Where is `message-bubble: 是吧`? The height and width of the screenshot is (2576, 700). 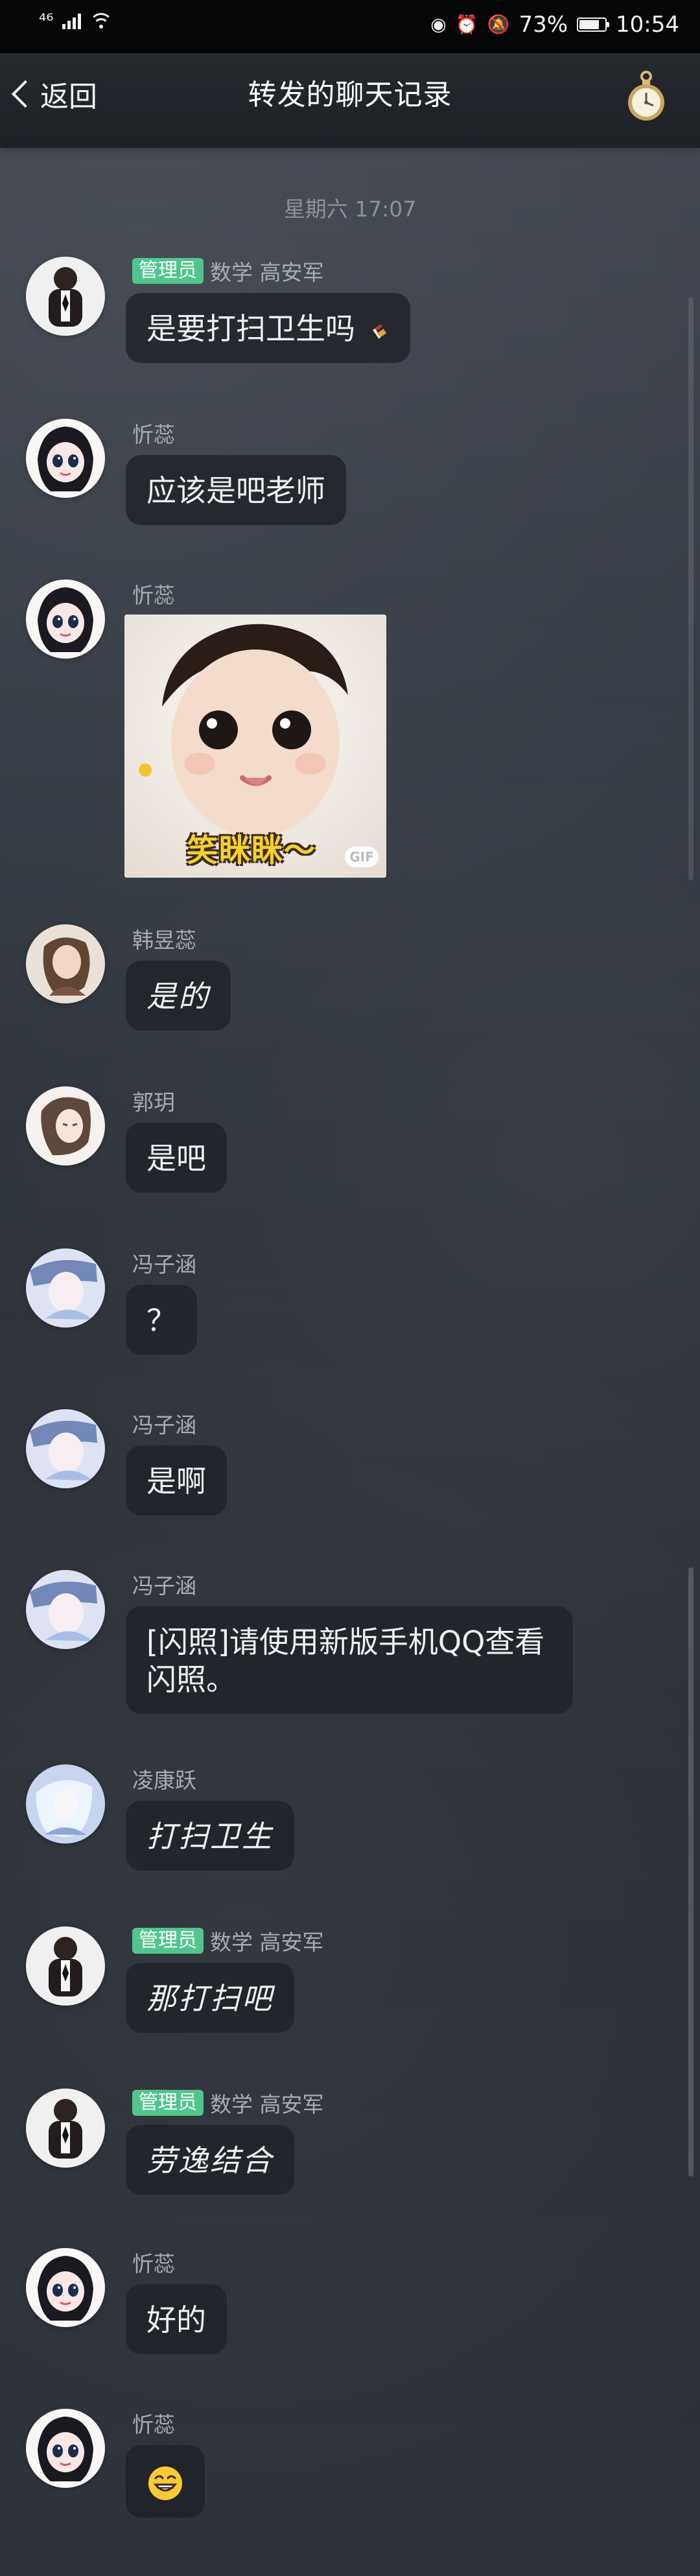 message-bubble: 是吧 is located at coordinates (177, 1158).